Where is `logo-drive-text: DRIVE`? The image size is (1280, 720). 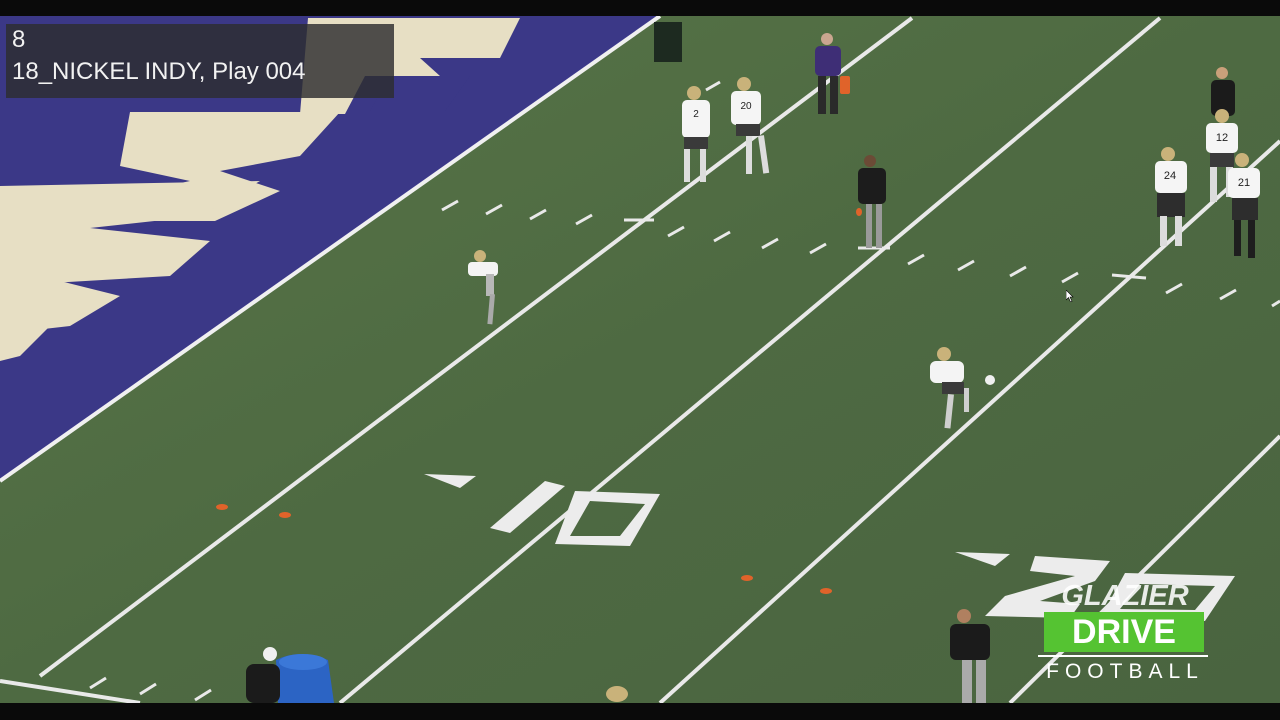 logo-drive-text: DRIVE is located at coordinates (1124, 632).